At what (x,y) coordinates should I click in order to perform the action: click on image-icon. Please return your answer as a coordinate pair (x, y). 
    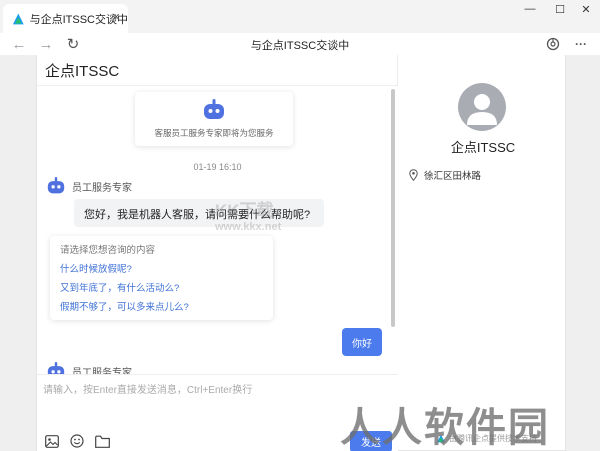
    Looking at the image, I should click on (52, 441).